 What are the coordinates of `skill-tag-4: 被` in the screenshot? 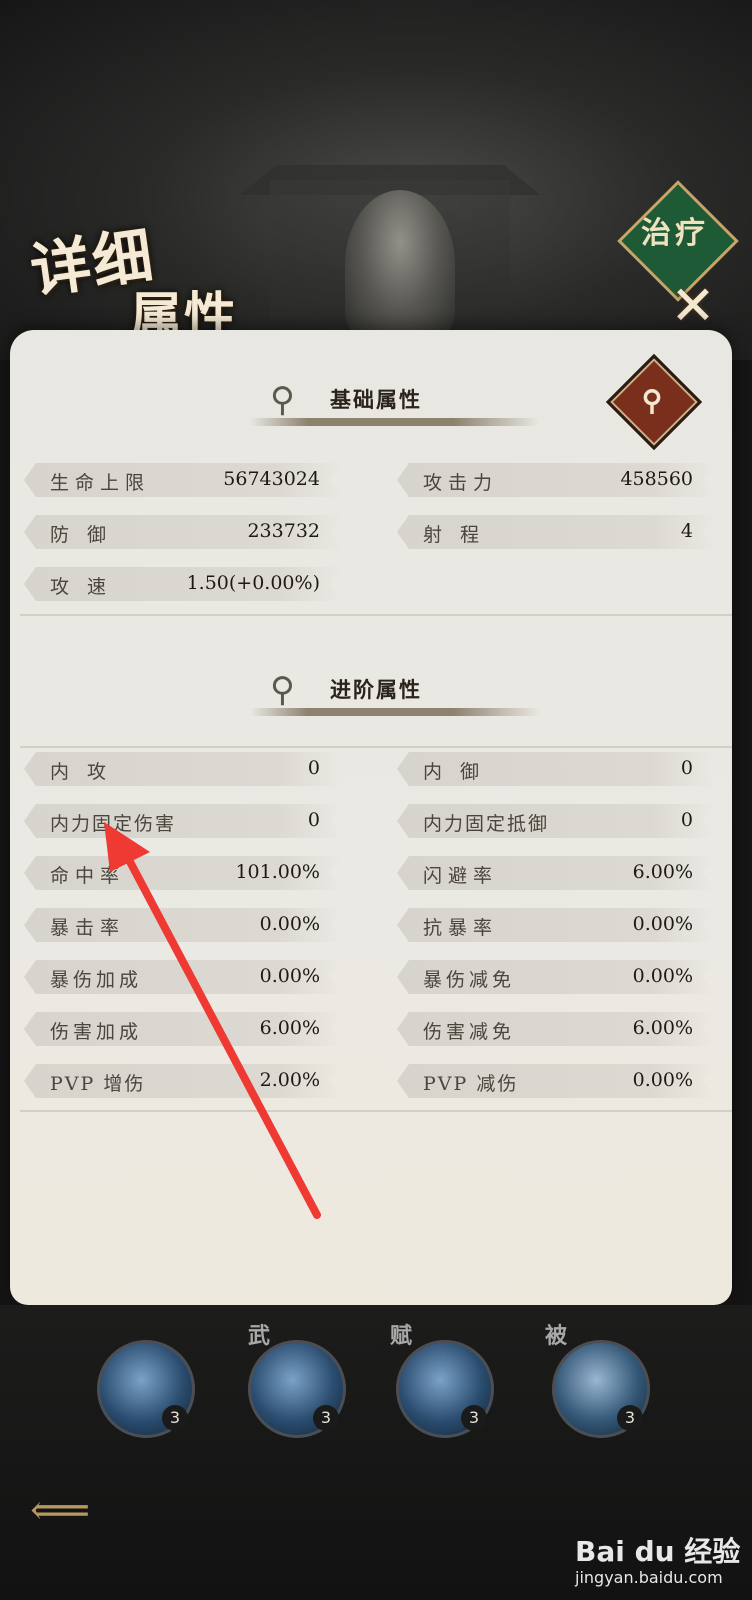 It's located at (556, 1336).